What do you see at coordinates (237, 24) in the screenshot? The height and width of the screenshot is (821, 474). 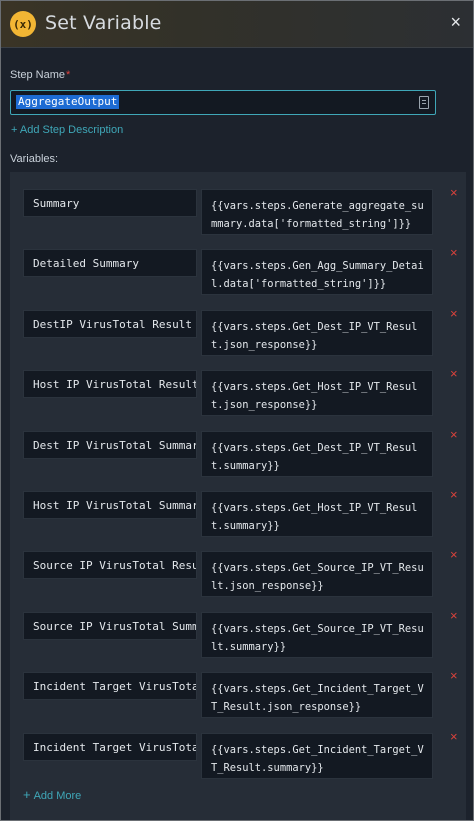 I see `panel-header: (x) Set Variable ×` at bounding box center [237, 24].